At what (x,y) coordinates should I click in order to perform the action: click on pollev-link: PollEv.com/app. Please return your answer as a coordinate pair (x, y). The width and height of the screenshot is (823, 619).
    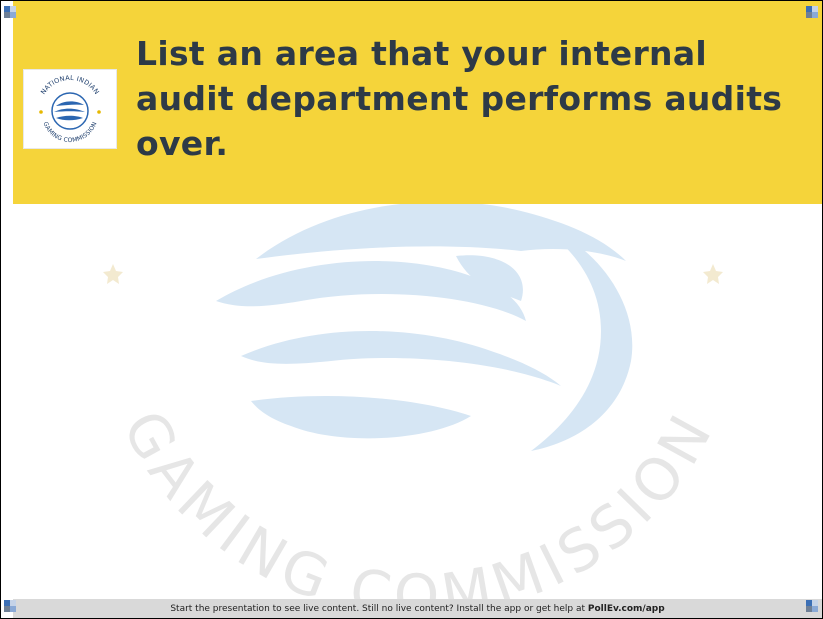
    Looking at the image, I should click on (626, 609).